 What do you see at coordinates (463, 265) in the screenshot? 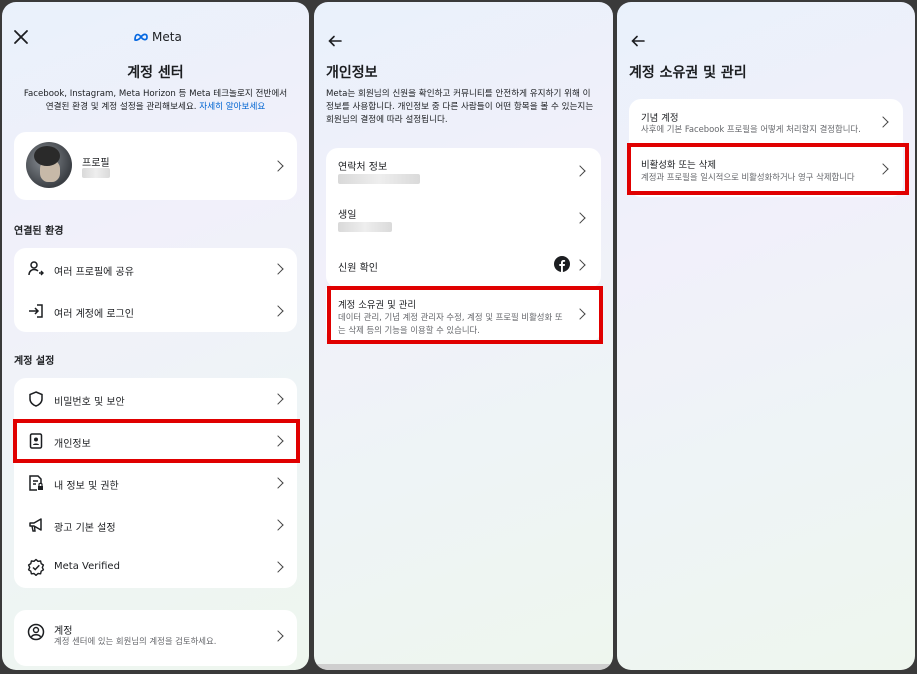
I see `identity-confirmation-item: 신원 확인` at bounding box center [463, 265].